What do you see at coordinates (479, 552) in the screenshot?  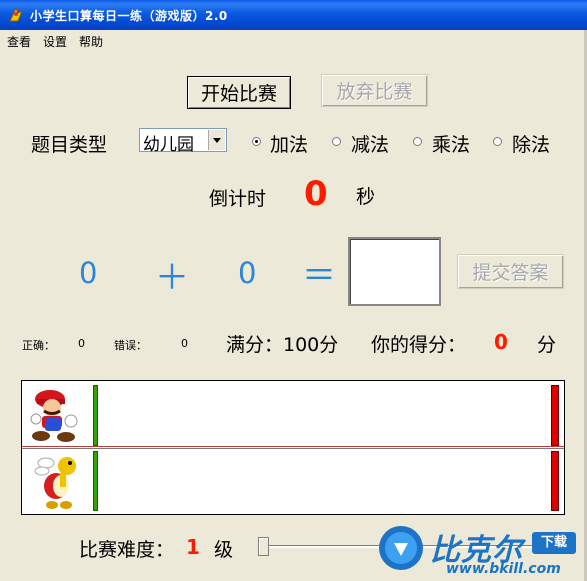 I see `watermark-logo: 比克尔 下载 www.bkill.com` at bounding box center [479, 552].